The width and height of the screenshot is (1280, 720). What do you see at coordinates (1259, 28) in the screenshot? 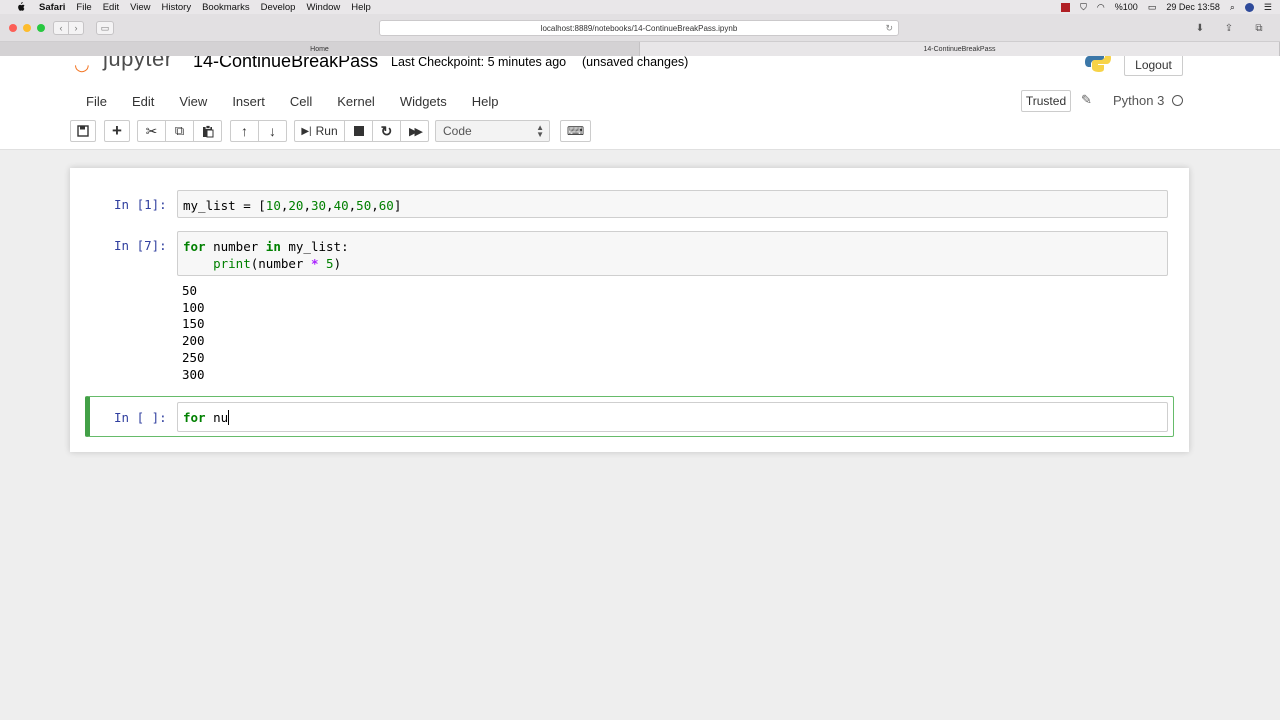
I see `tabs-overview-icon: ⧉` at bounding box center [1259, 28].